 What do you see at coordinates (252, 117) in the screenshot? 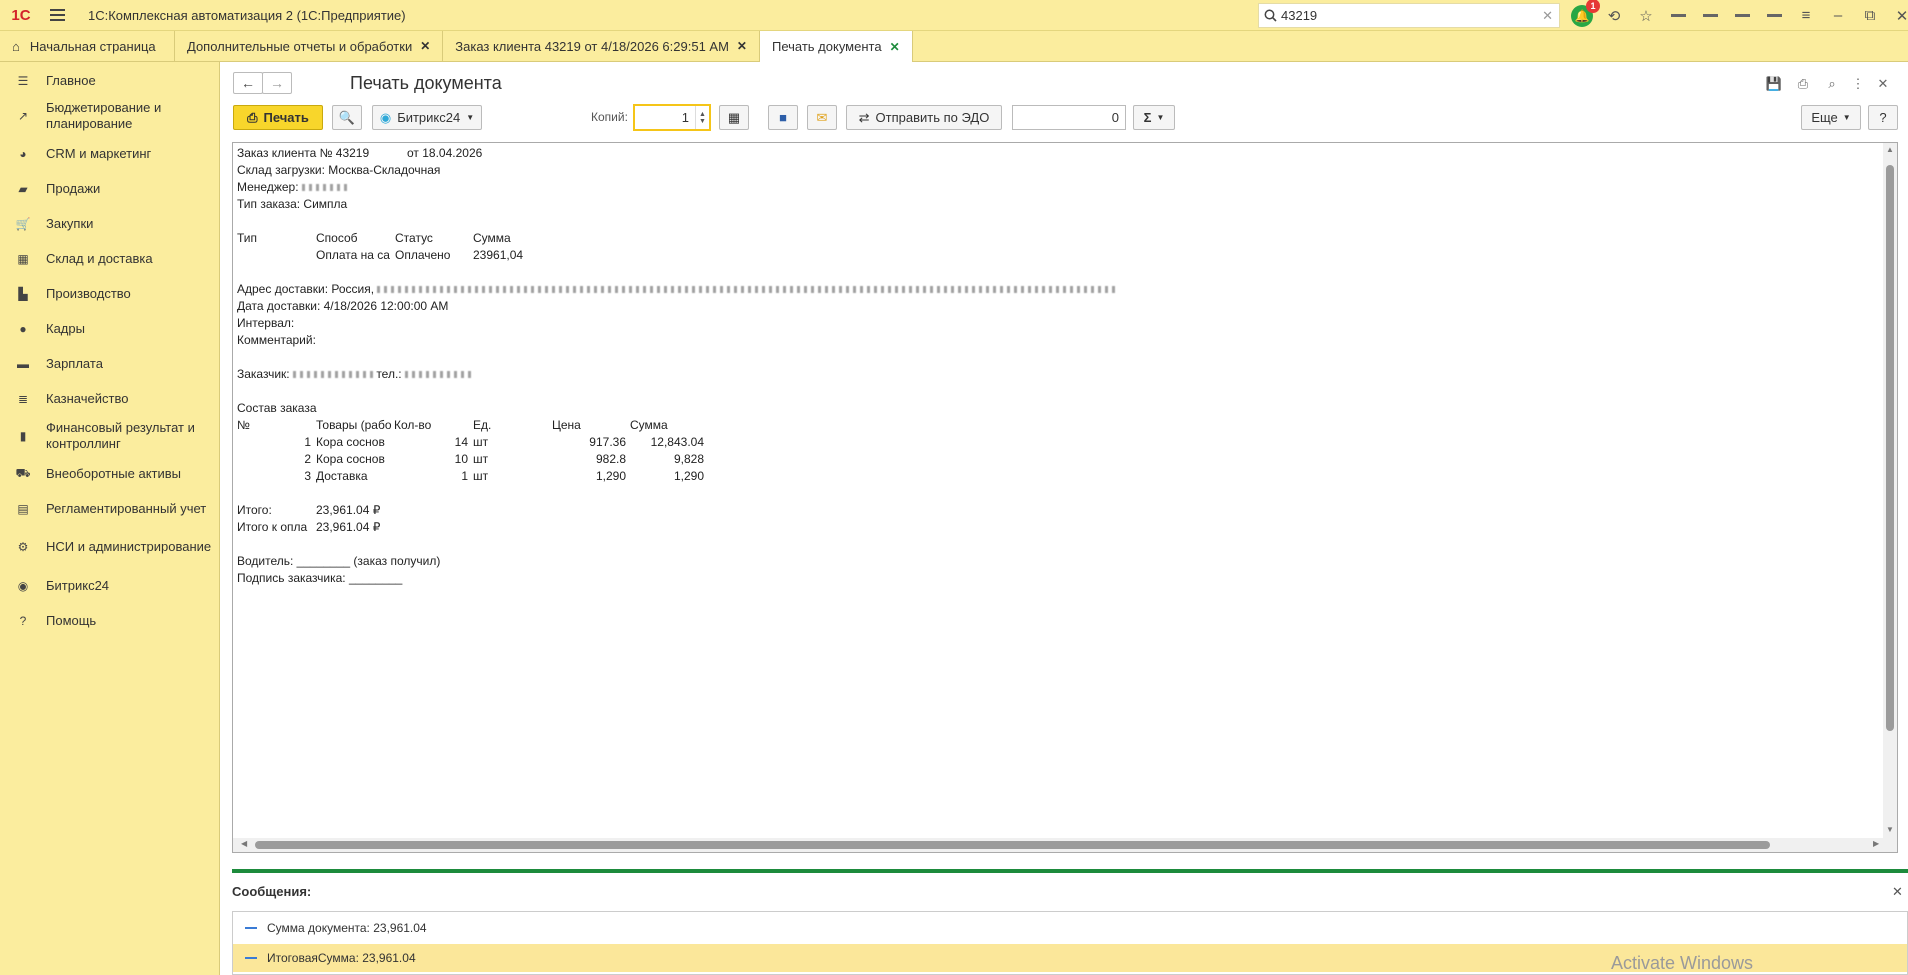
I see `printer-icon: ⎙` at bounding box center [252, 117].